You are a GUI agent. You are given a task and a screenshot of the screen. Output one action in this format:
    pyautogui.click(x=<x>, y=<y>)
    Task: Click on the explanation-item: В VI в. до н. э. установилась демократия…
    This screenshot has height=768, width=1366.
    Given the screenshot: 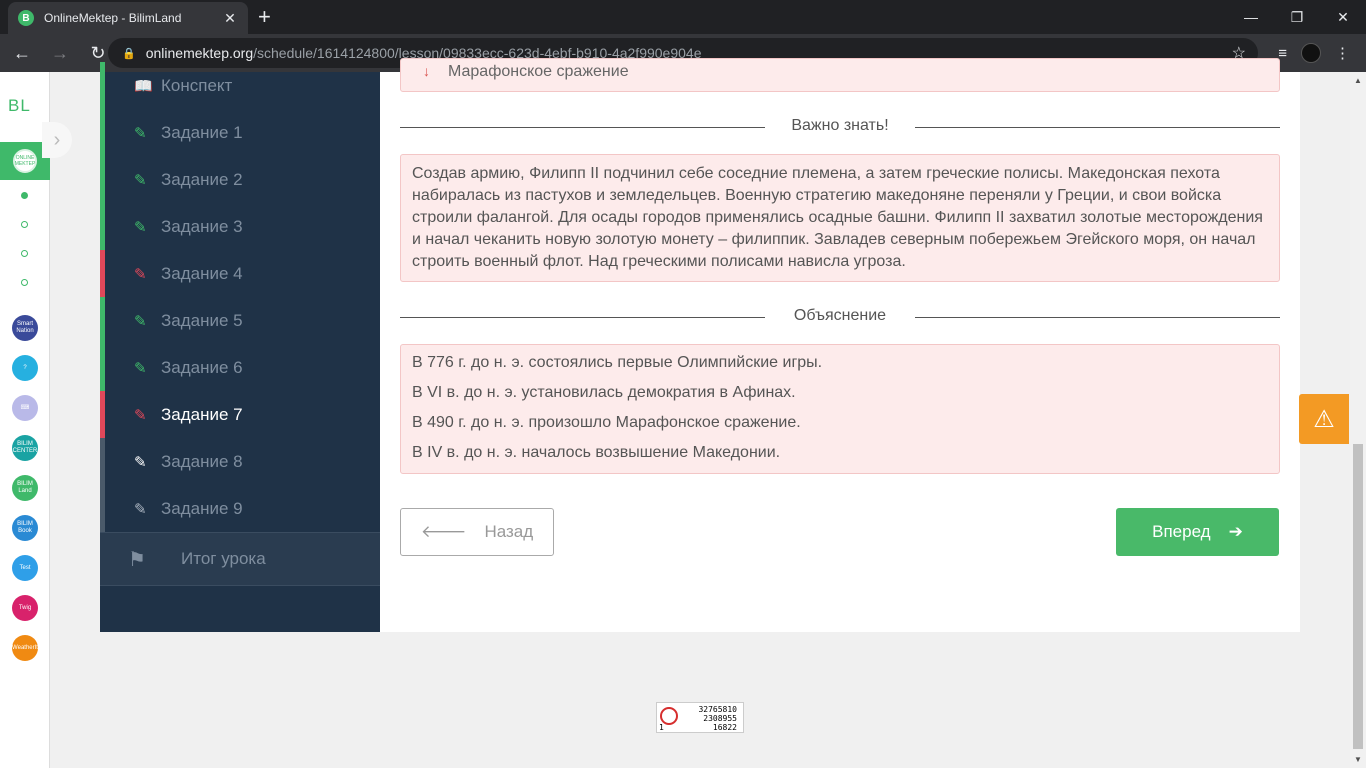 What is the action you would take?
    pyautogui.click(x=604, y=392)
    